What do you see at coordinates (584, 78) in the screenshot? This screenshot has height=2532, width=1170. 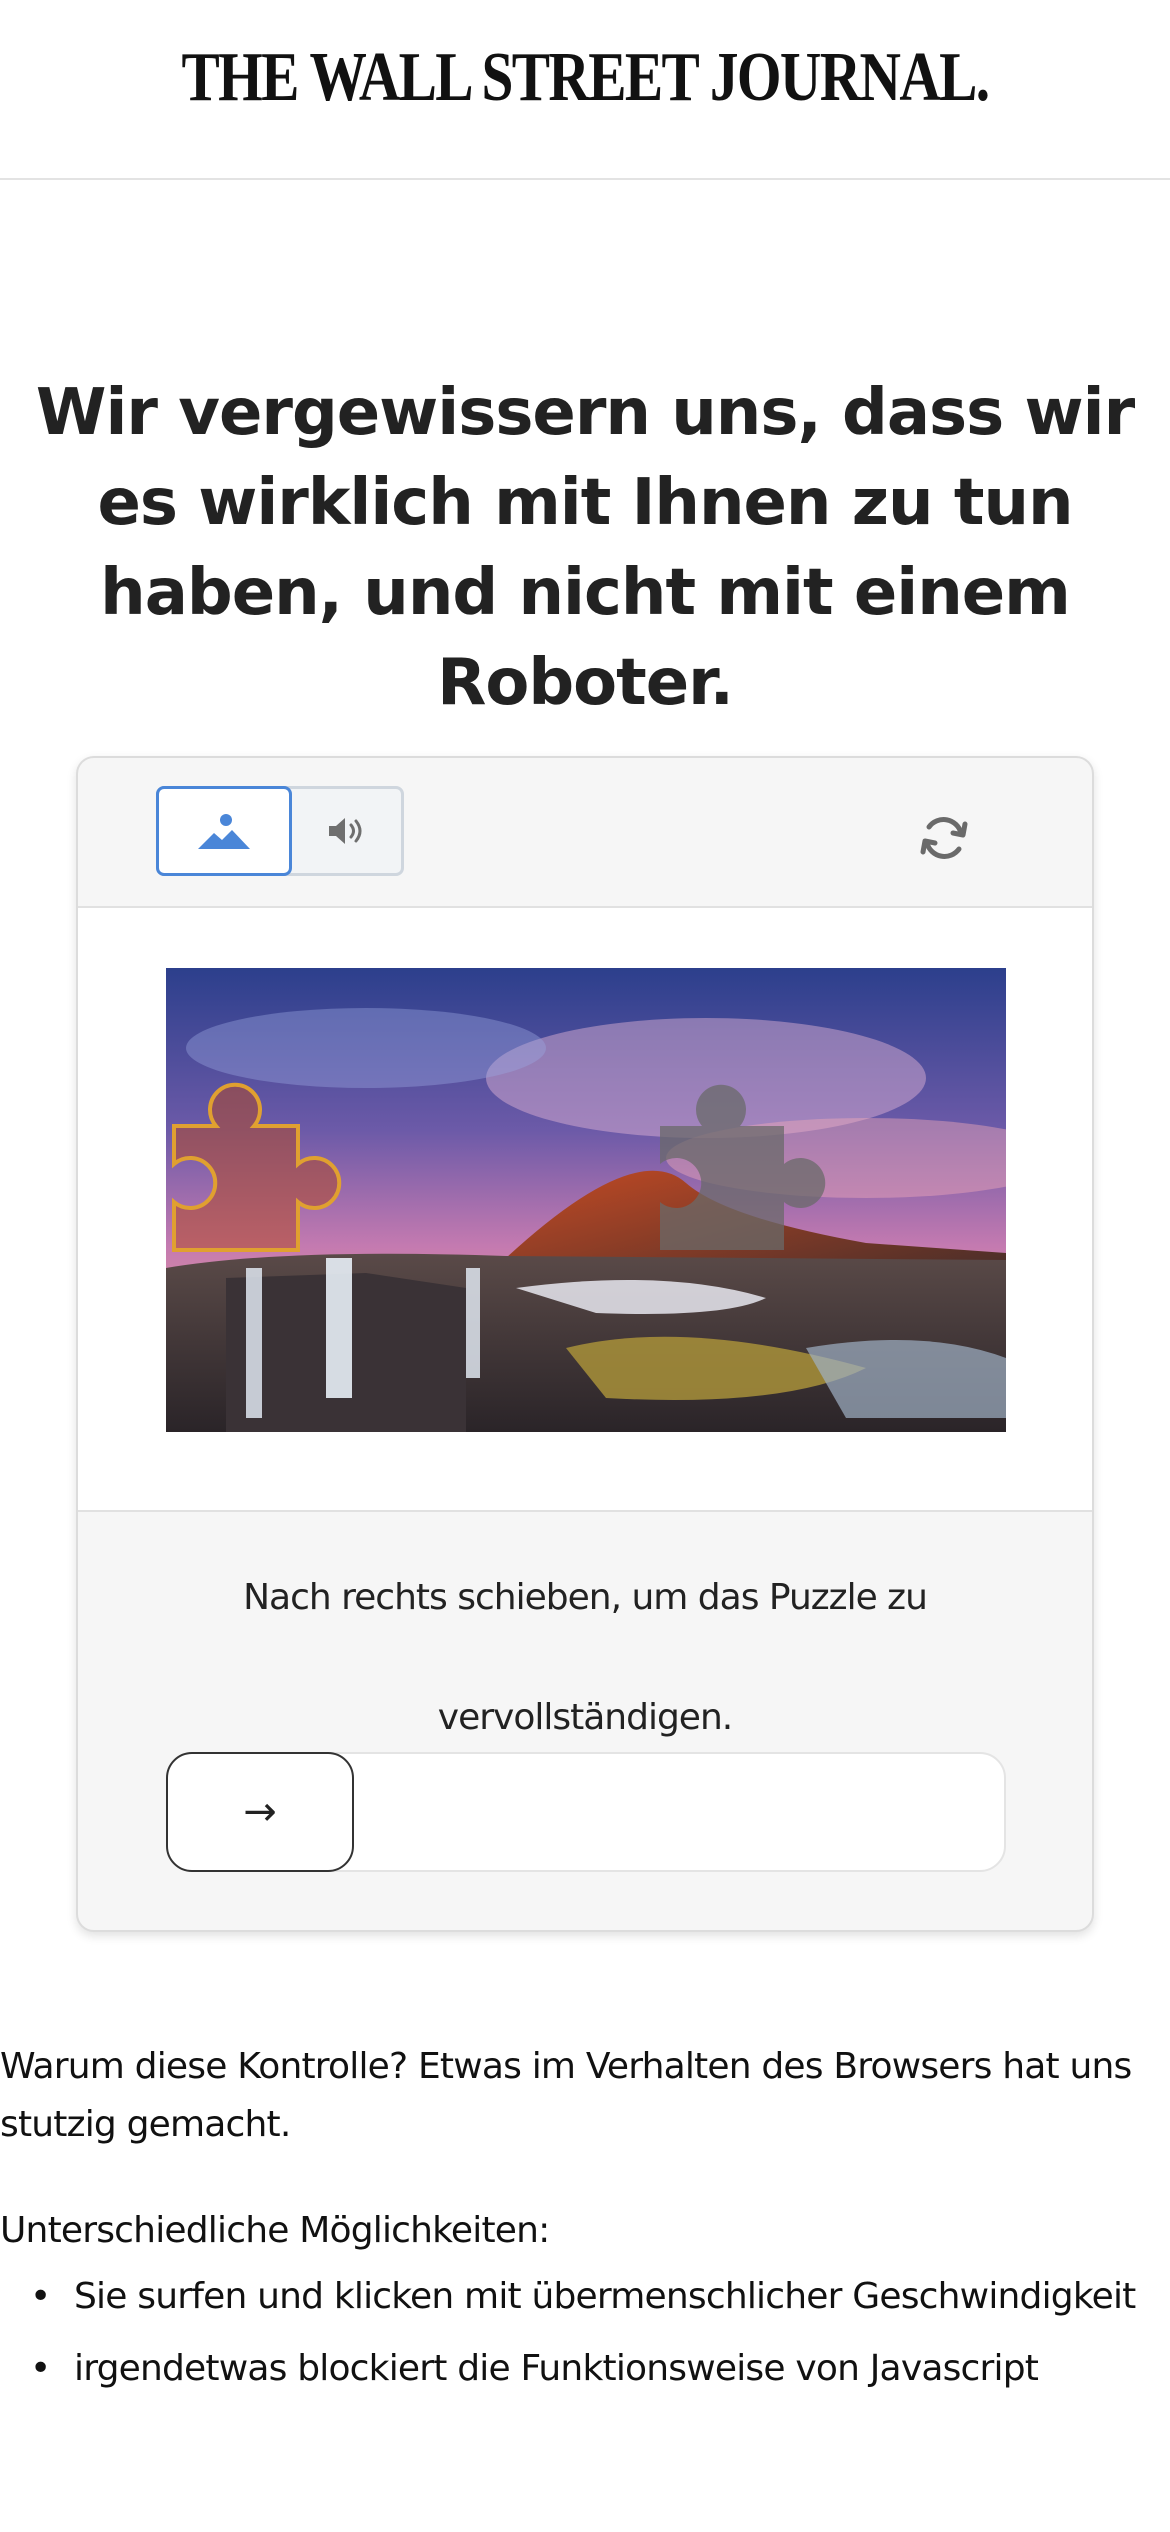 I see `site-logo: THE WALL STREET JOURNAL.` at bounding box center [584, 78].